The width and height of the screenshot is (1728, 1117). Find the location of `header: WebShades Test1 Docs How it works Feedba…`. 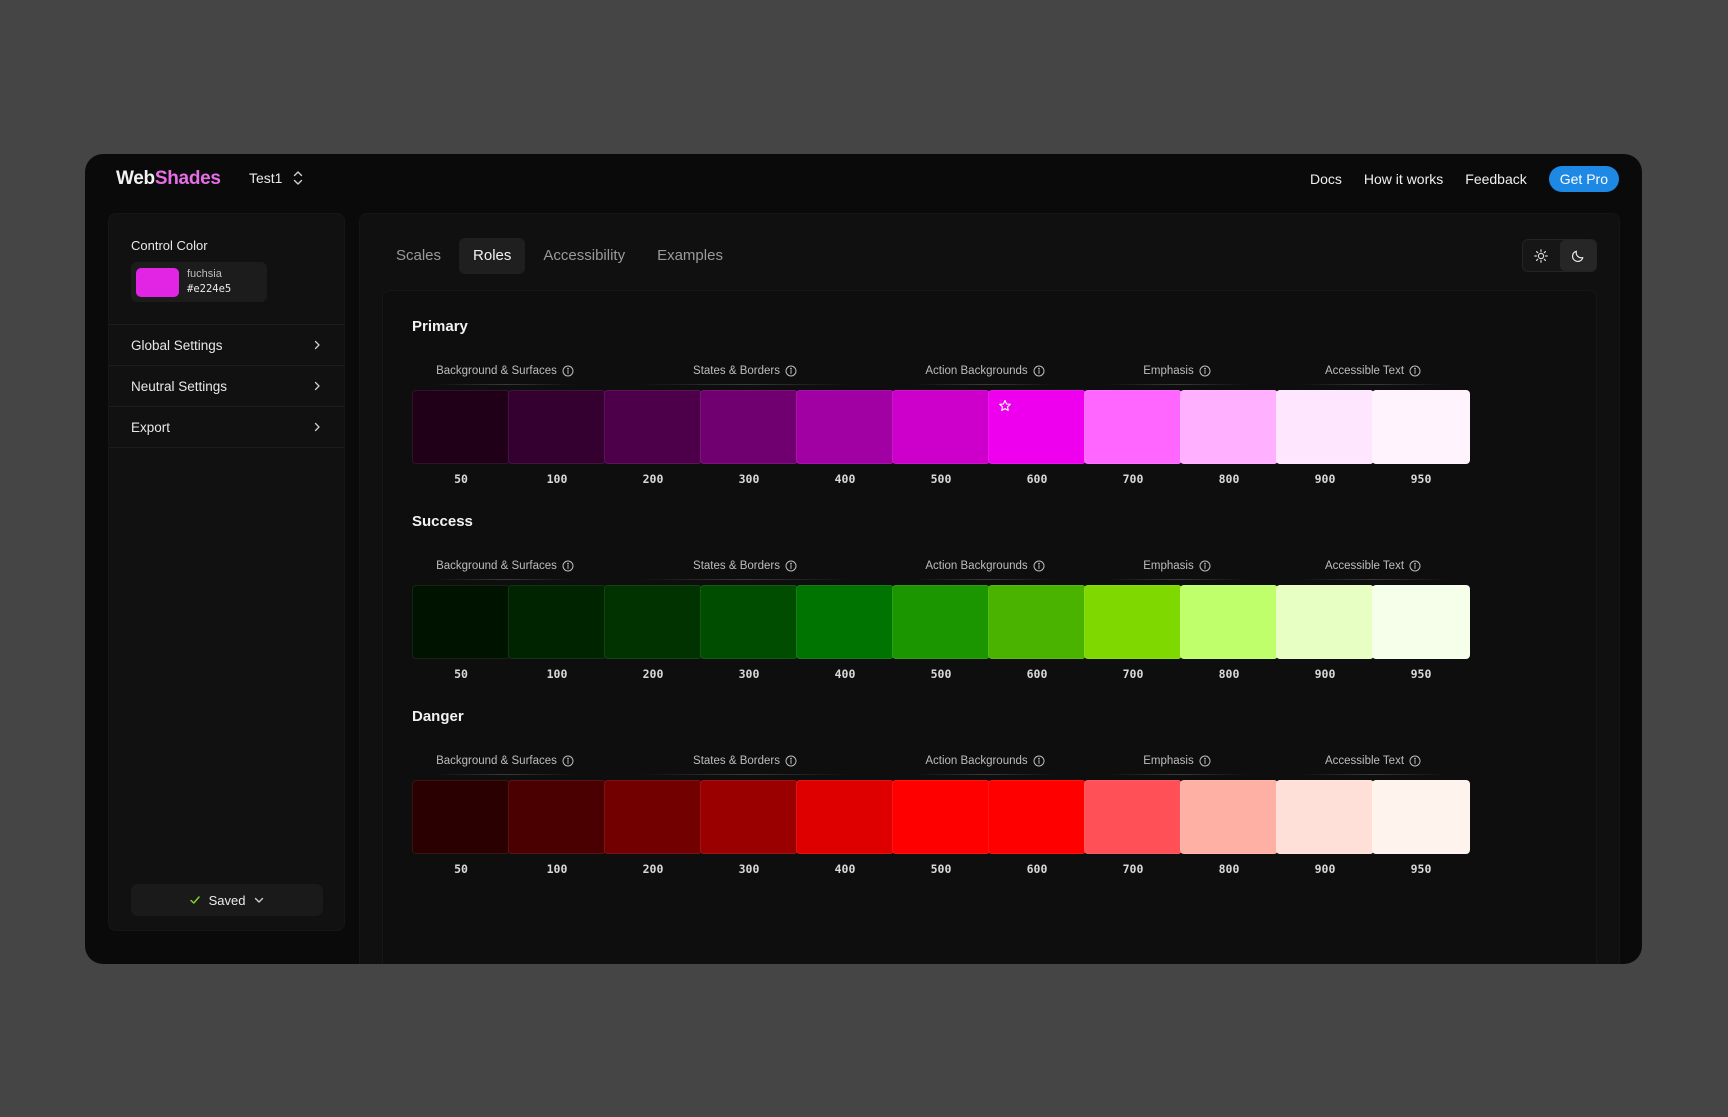

header: WebShades Test1 Docs How it works Feedba… is located at coordinates (863, 179).